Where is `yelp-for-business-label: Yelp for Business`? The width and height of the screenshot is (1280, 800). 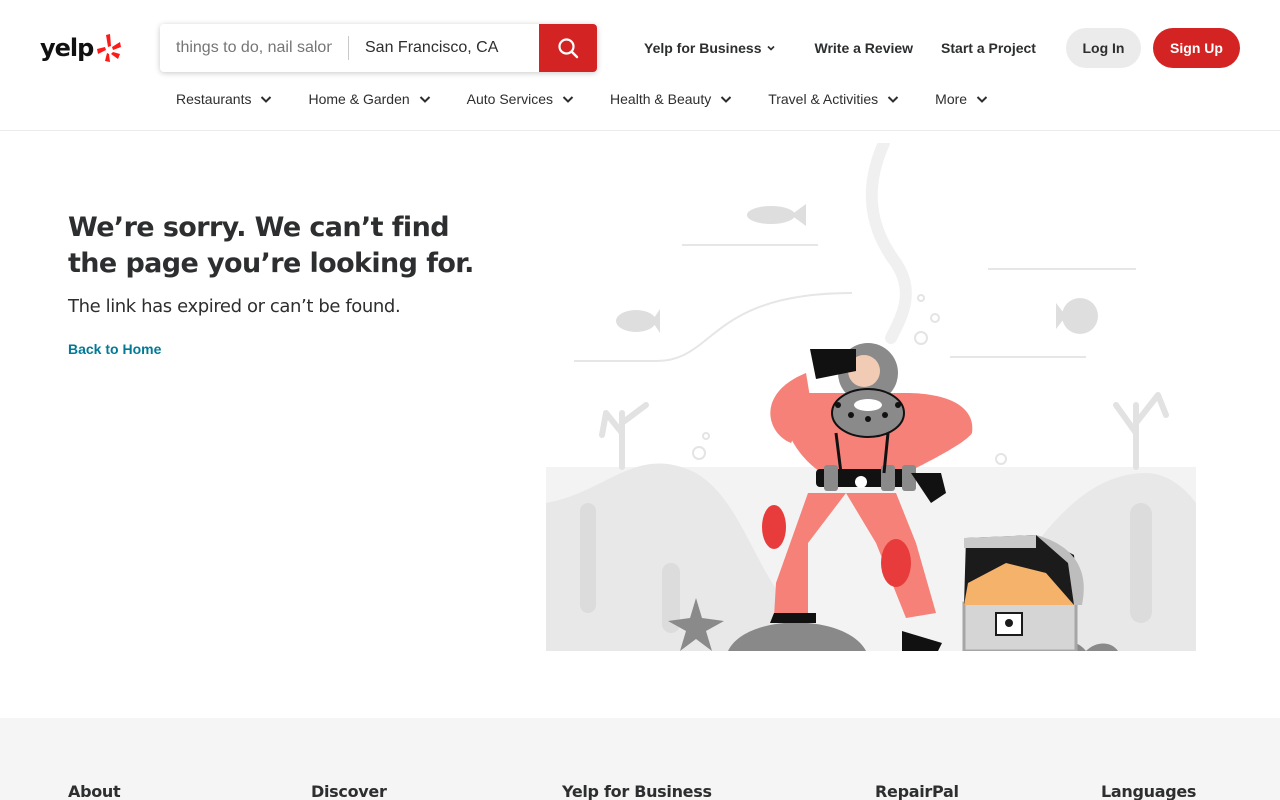
yelp-for-business-label: Yelp for Business is located at coordinates (703, 48).